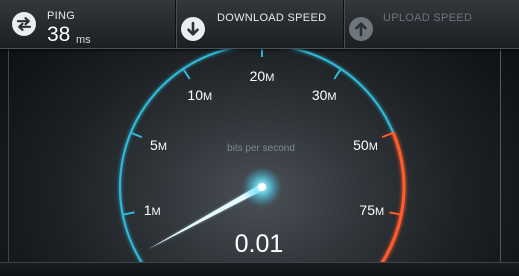  I want to click on upload-label: UPLOAD SPEED, so click(428, 18).